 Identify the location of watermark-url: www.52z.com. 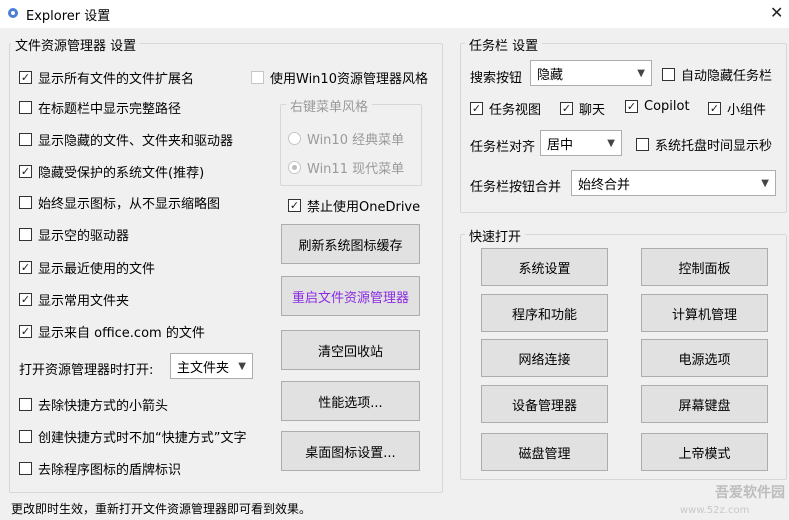
(715, 510).